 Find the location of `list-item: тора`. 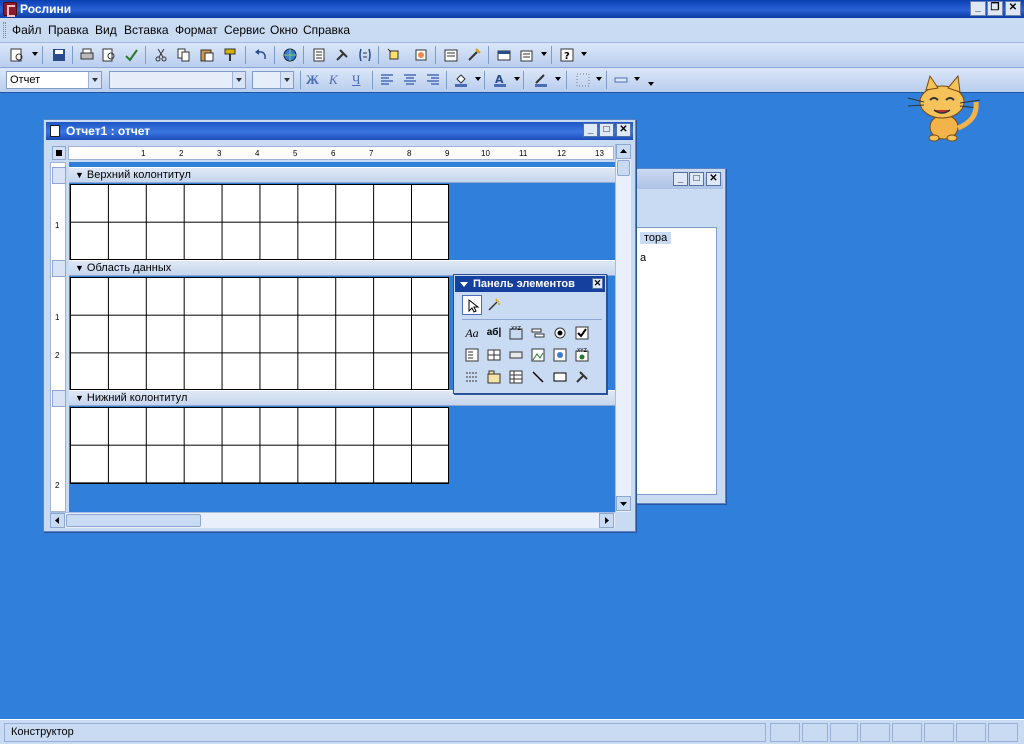

list-item: тора is located at coordinates (656, 238).